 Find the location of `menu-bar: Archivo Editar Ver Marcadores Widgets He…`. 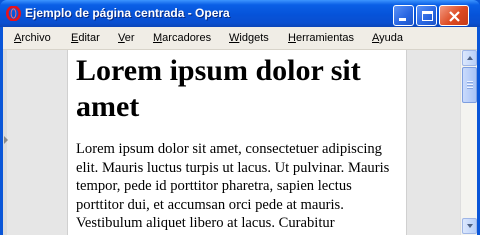

menu-bar: Archivo Editar Ver Marcadores Widgets He… is located at coordinates (240, 38).